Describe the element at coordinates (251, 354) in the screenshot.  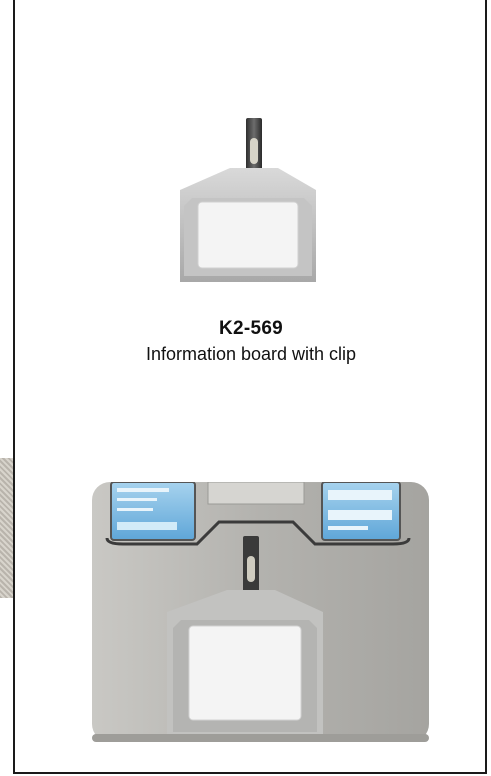
I see `product-description: Information board with clip` at that location.